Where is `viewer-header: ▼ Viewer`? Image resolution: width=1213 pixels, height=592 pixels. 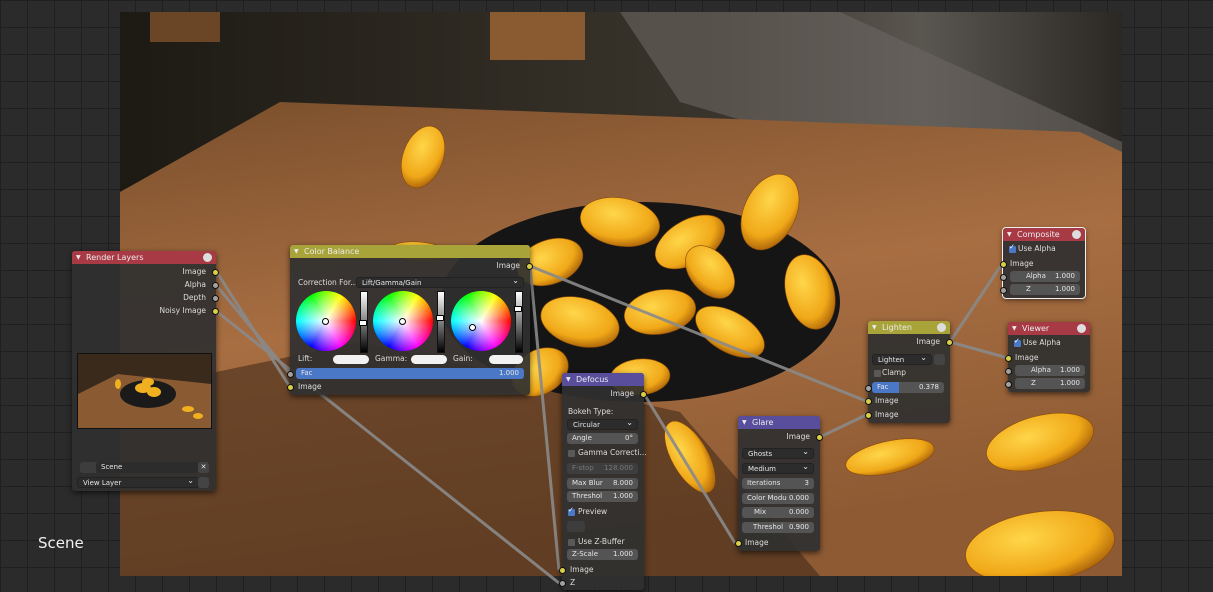 viewer-header: ▼ Viewer is located at coordinates (1049, 328).